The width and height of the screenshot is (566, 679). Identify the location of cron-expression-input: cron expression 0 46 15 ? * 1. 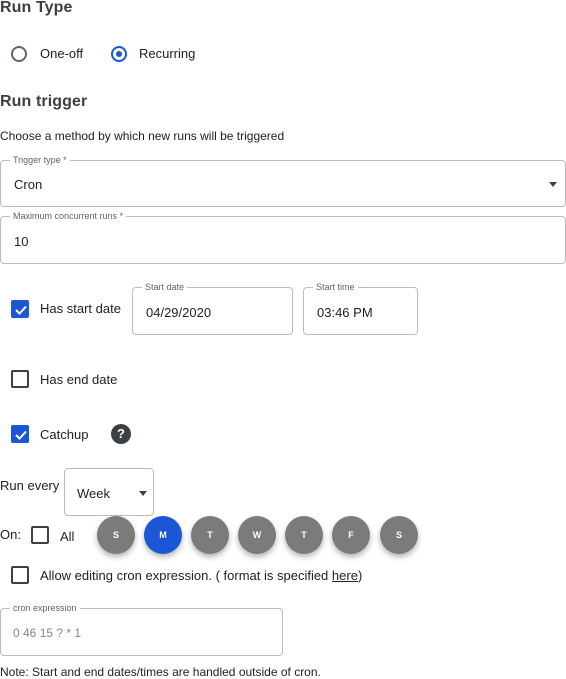
(141, 629).